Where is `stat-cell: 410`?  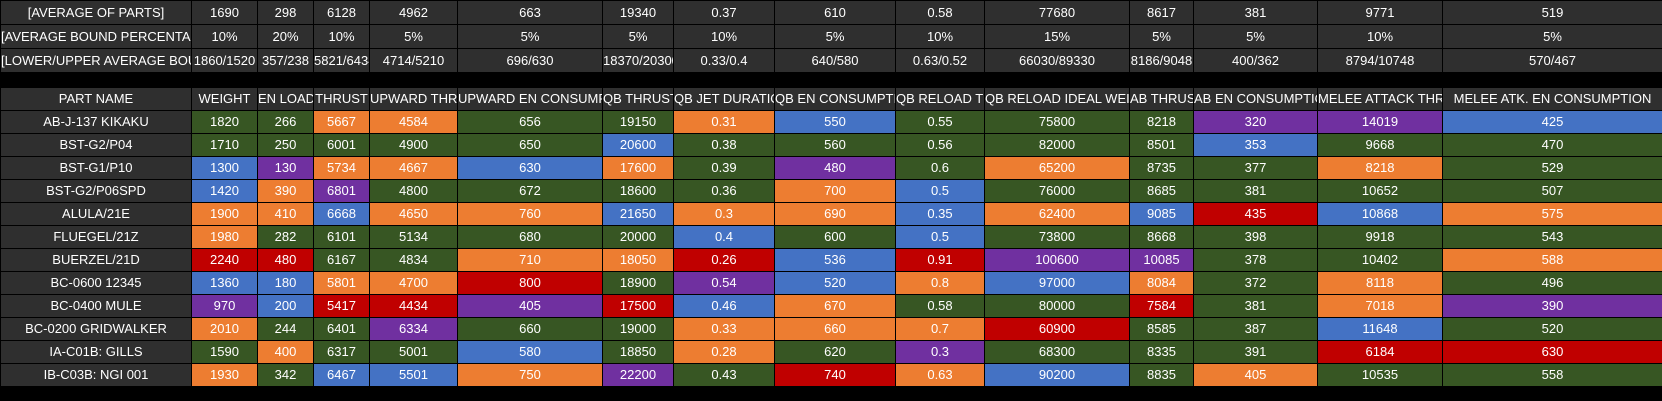 stat-cell: 410 is located at coordinates (285, 214).